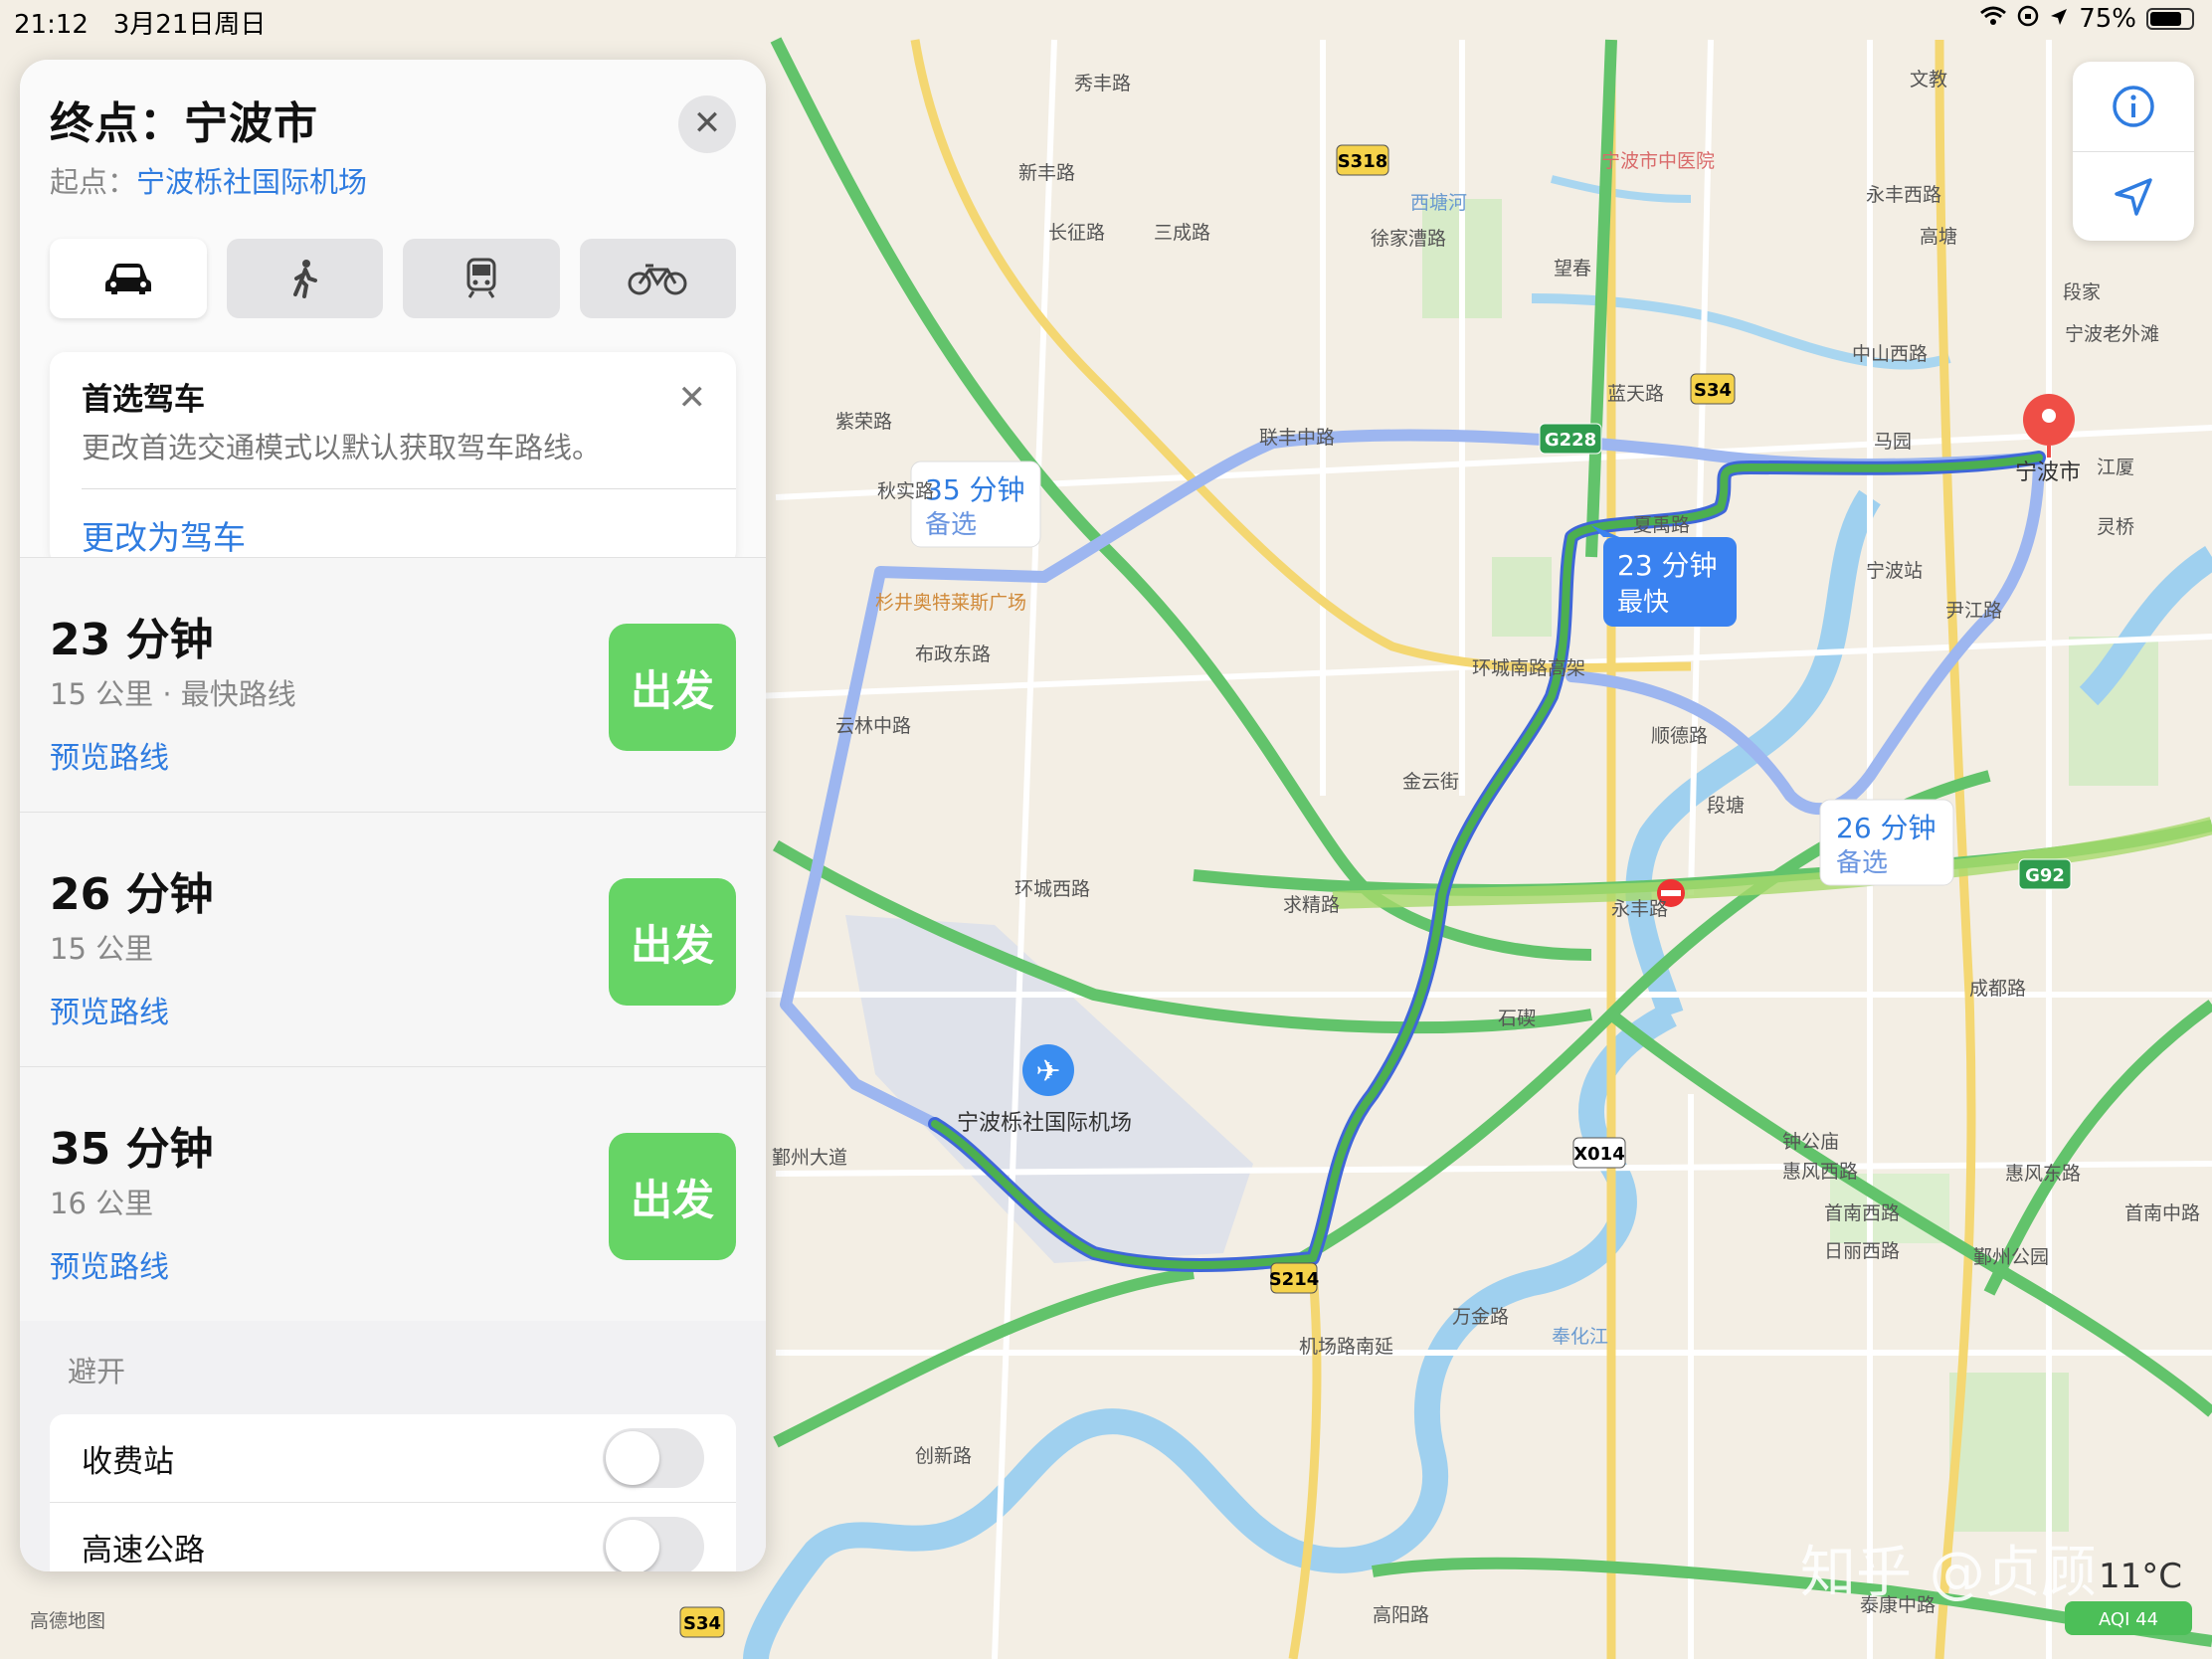 Image resolution: width=2212 pixels, height=1659 pixels. What do you see at coordinates (140, 25) in the screenshot?
I see `status-time-date: 21:12 3月21日周日` at bounding box center [140, 25].